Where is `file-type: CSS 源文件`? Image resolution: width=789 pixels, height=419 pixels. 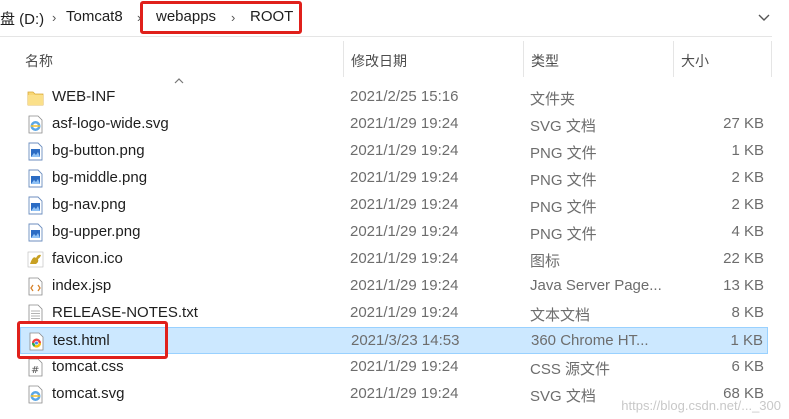
file-type: CSS 源文件 is located at coordinates (570, 369).